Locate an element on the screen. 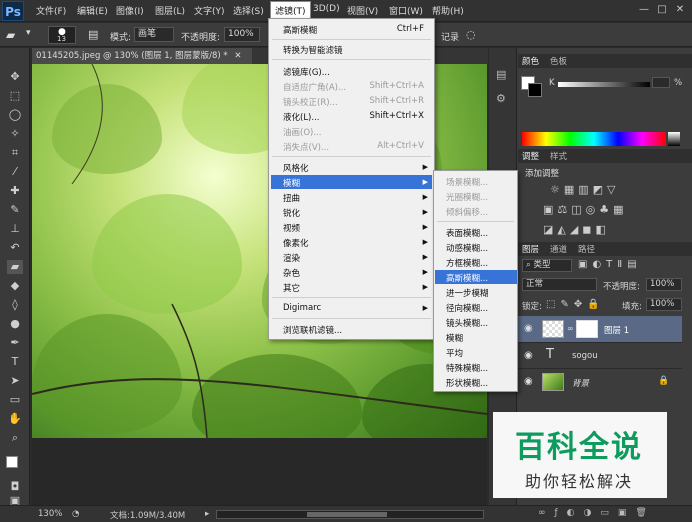 This screenshot has width=692, height=522. foreground-color-swatch is located at coordinates (12, 462).